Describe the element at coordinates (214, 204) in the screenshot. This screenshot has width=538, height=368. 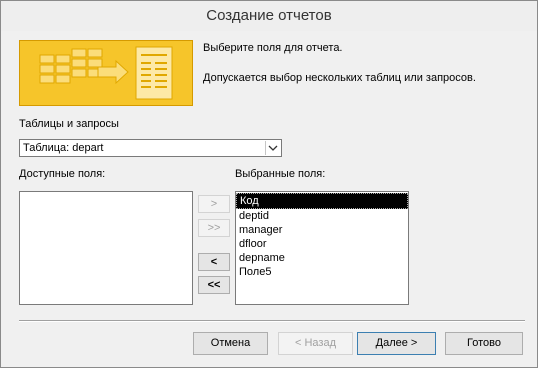
I see `add-field-button: >` at that location.